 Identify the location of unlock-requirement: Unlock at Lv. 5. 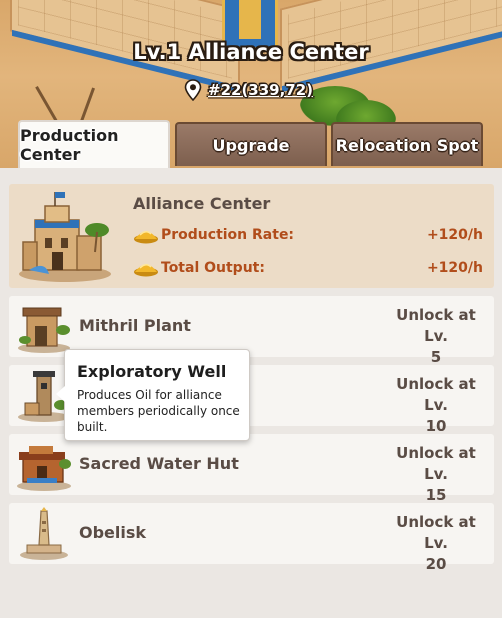
(436, 336).